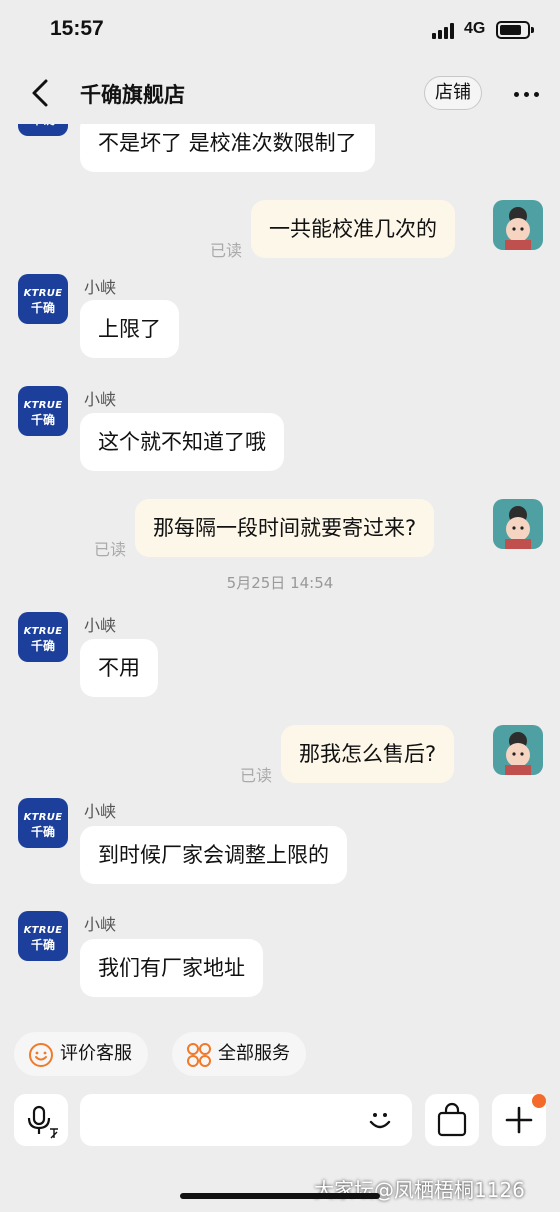 Image resolution: width=560 pixels, height=1212 pixels. I want to click on incoming-message: 上限了, so click(129, 329).